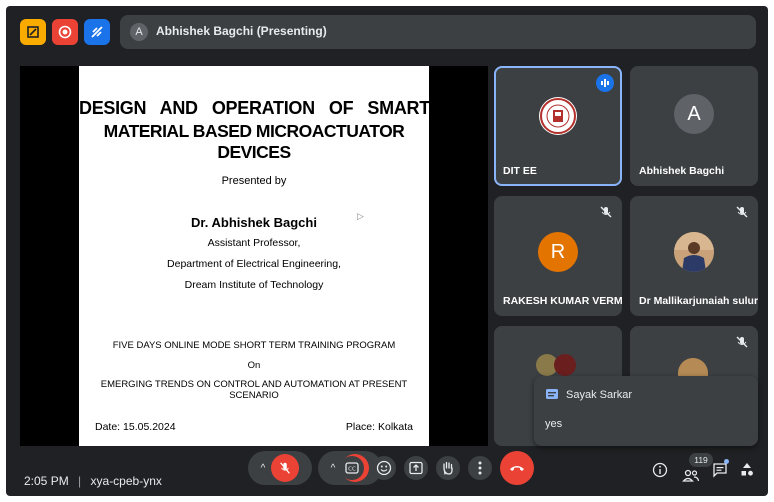 Image resolution: width=774 pixels, height=502 pixels. Describe the element at coordinates (558, 116) in the screenshot. I see `institute-logo-icon` at that location.